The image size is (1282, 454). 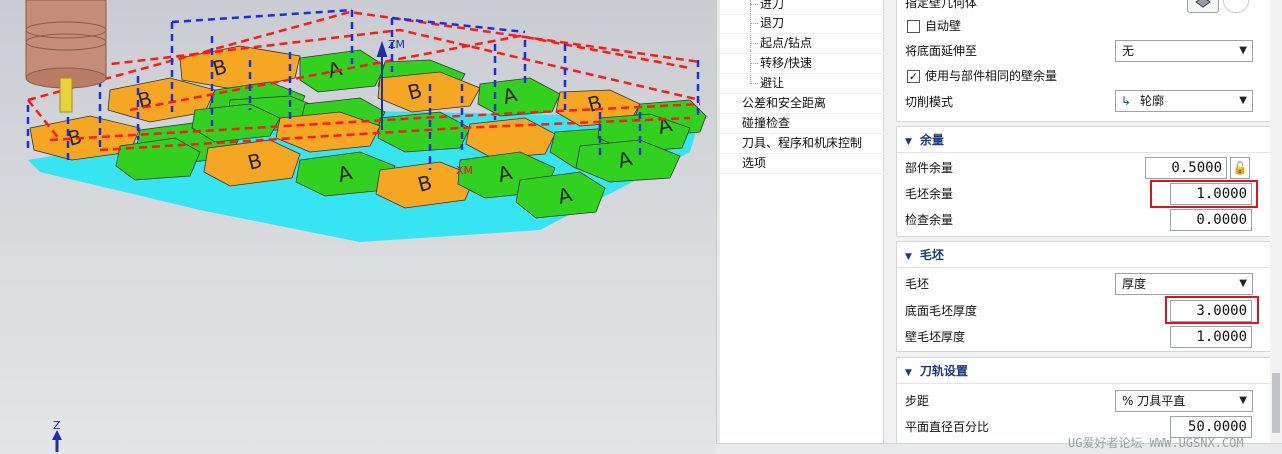 What do you see at coordinates (802, 143) in the screenshot?
I see `tree-item-tool-program-machine: 刀具、程序和机床控制` at bounding box center [802, 143].